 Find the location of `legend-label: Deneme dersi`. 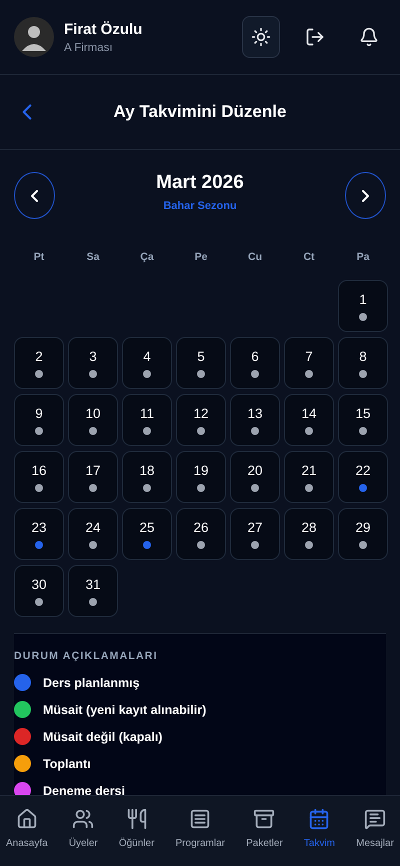

legend-label: Deneme dersi is located at coordinates (84, 789).